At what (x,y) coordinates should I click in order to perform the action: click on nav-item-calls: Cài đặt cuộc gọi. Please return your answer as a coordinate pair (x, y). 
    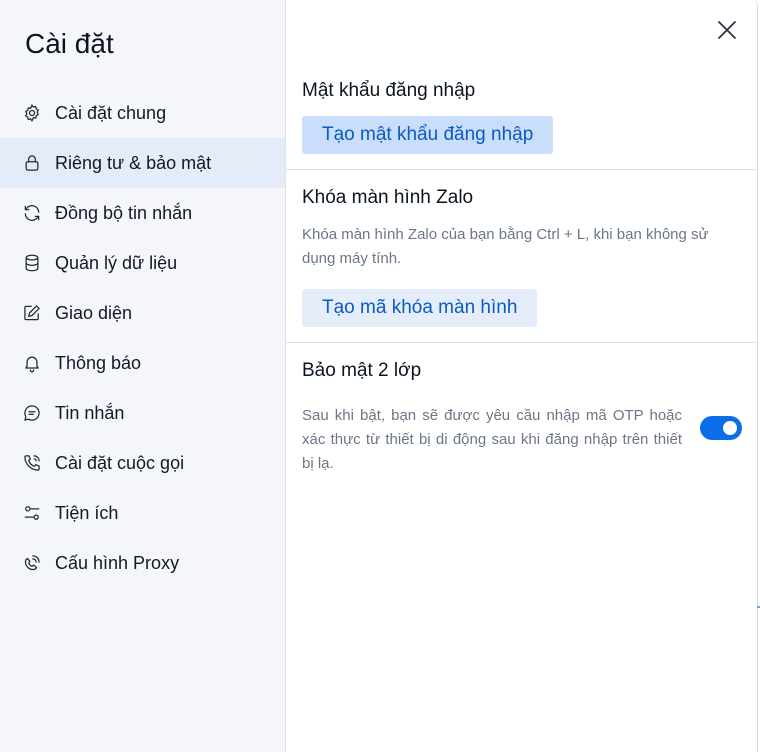
    Looking at the image, I should click on (142, 463).